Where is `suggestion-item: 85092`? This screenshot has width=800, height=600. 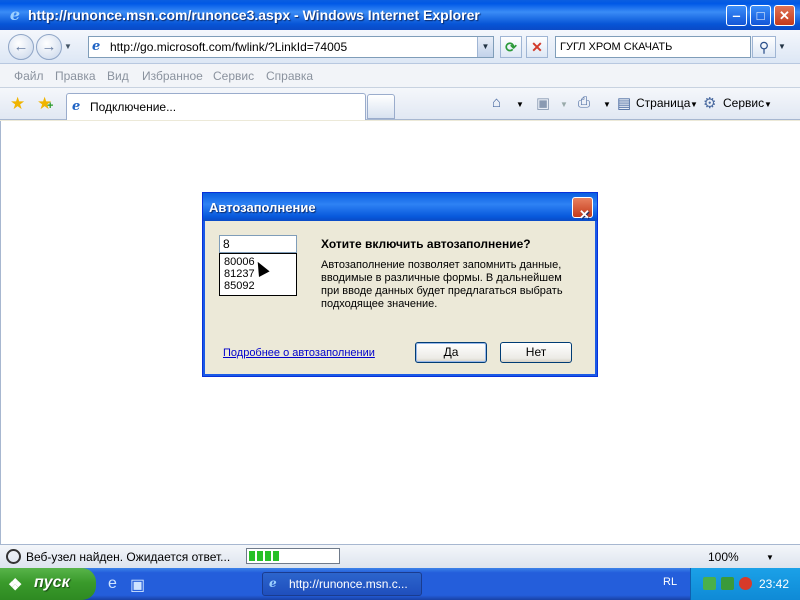
suggestion-item: 85092 is located at coordinates (239, 286).